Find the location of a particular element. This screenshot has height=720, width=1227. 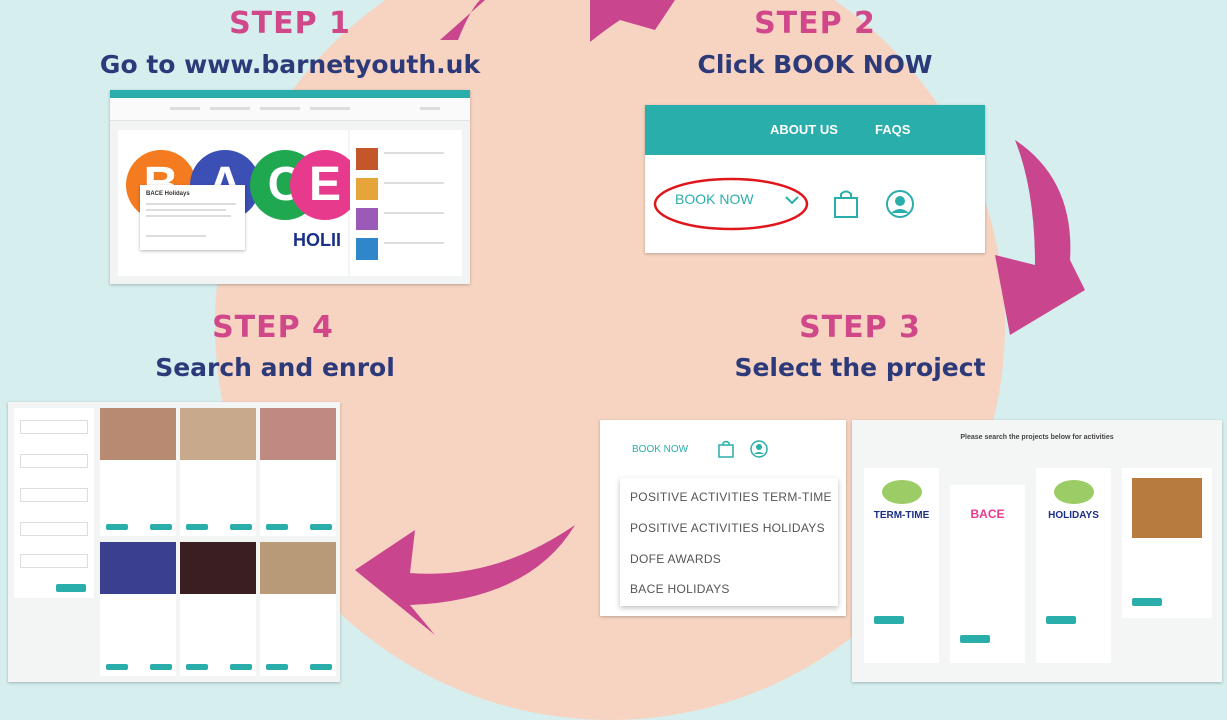

step-3-title: STEP 3 is located at coordinates (860, 327).